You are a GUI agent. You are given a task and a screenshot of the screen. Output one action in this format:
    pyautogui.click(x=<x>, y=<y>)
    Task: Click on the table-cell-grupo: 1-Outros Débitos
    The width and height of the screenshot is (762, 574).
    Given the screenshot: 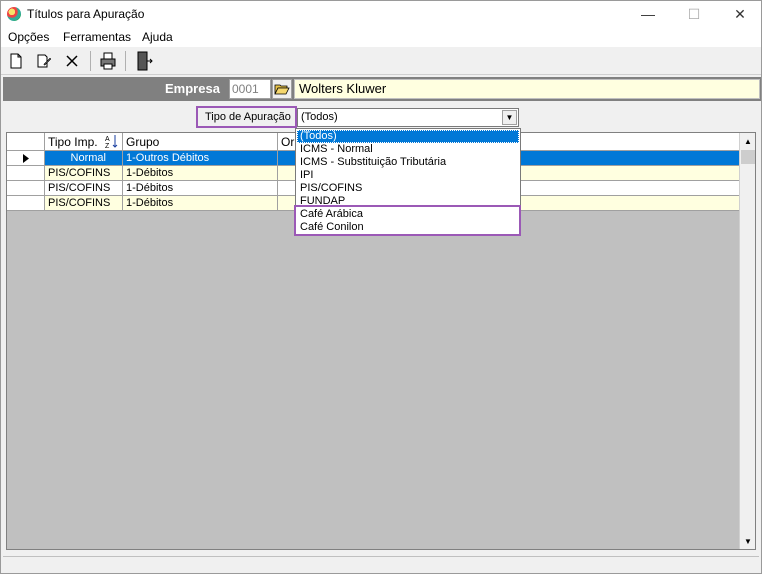 What is the action you would take?
    pyautogui.click(x=200, y=158)
    